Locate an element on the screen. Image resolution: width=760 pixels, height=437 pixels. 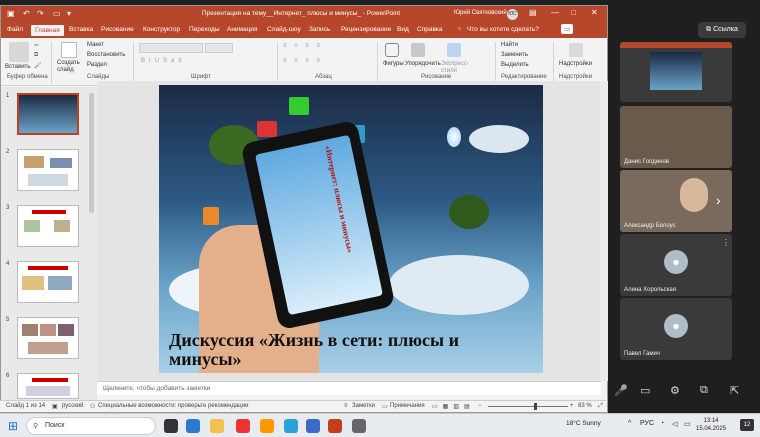
new-slide-button: Создать слайд is located at coordinates (71, 67).